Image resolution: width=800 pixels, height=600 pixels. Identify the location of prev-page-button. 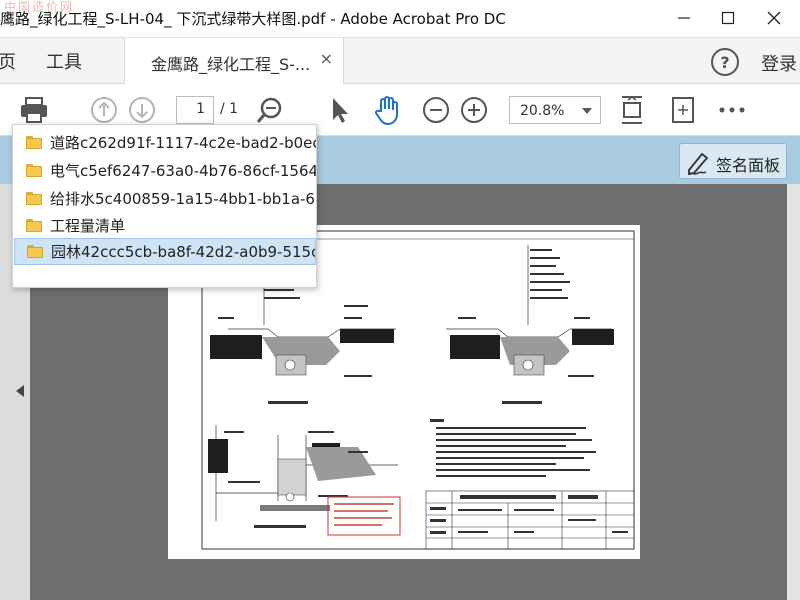
(104, 110).